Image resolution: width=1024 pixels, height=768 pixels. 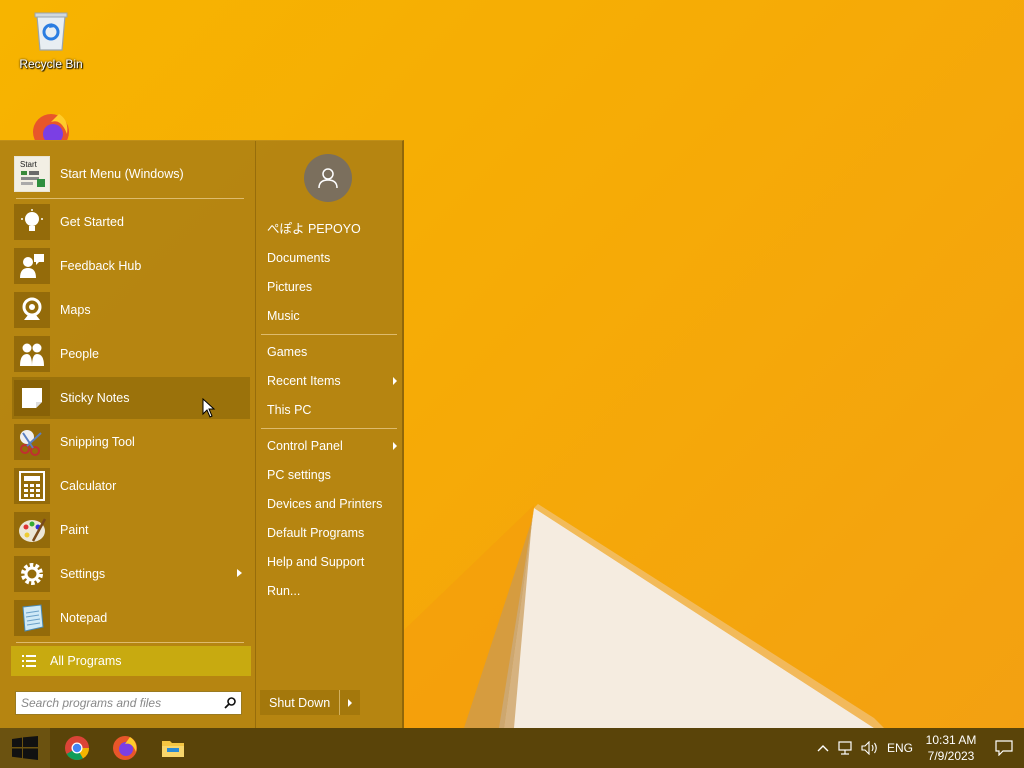 What do you see at coordinates (131, 618) in the screenshot?
I see `app-item-notepad: Notepad` at bounding box center [131, 618].